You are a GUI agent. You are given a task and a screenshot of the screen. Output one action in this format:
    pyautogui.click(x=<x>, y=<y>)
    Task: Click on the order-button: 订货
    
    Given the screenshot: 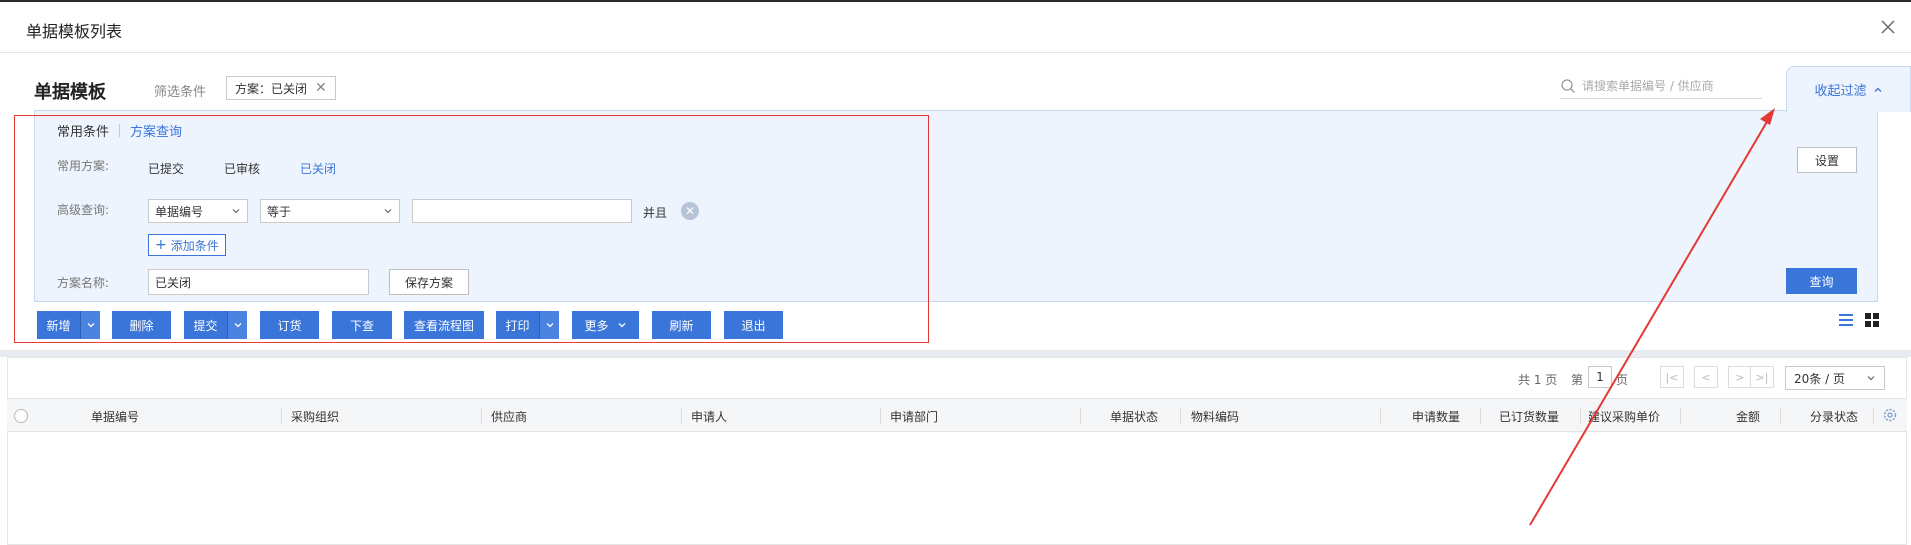 What is the action you would take?
    pyautogui.click(x=289, y=325)
    